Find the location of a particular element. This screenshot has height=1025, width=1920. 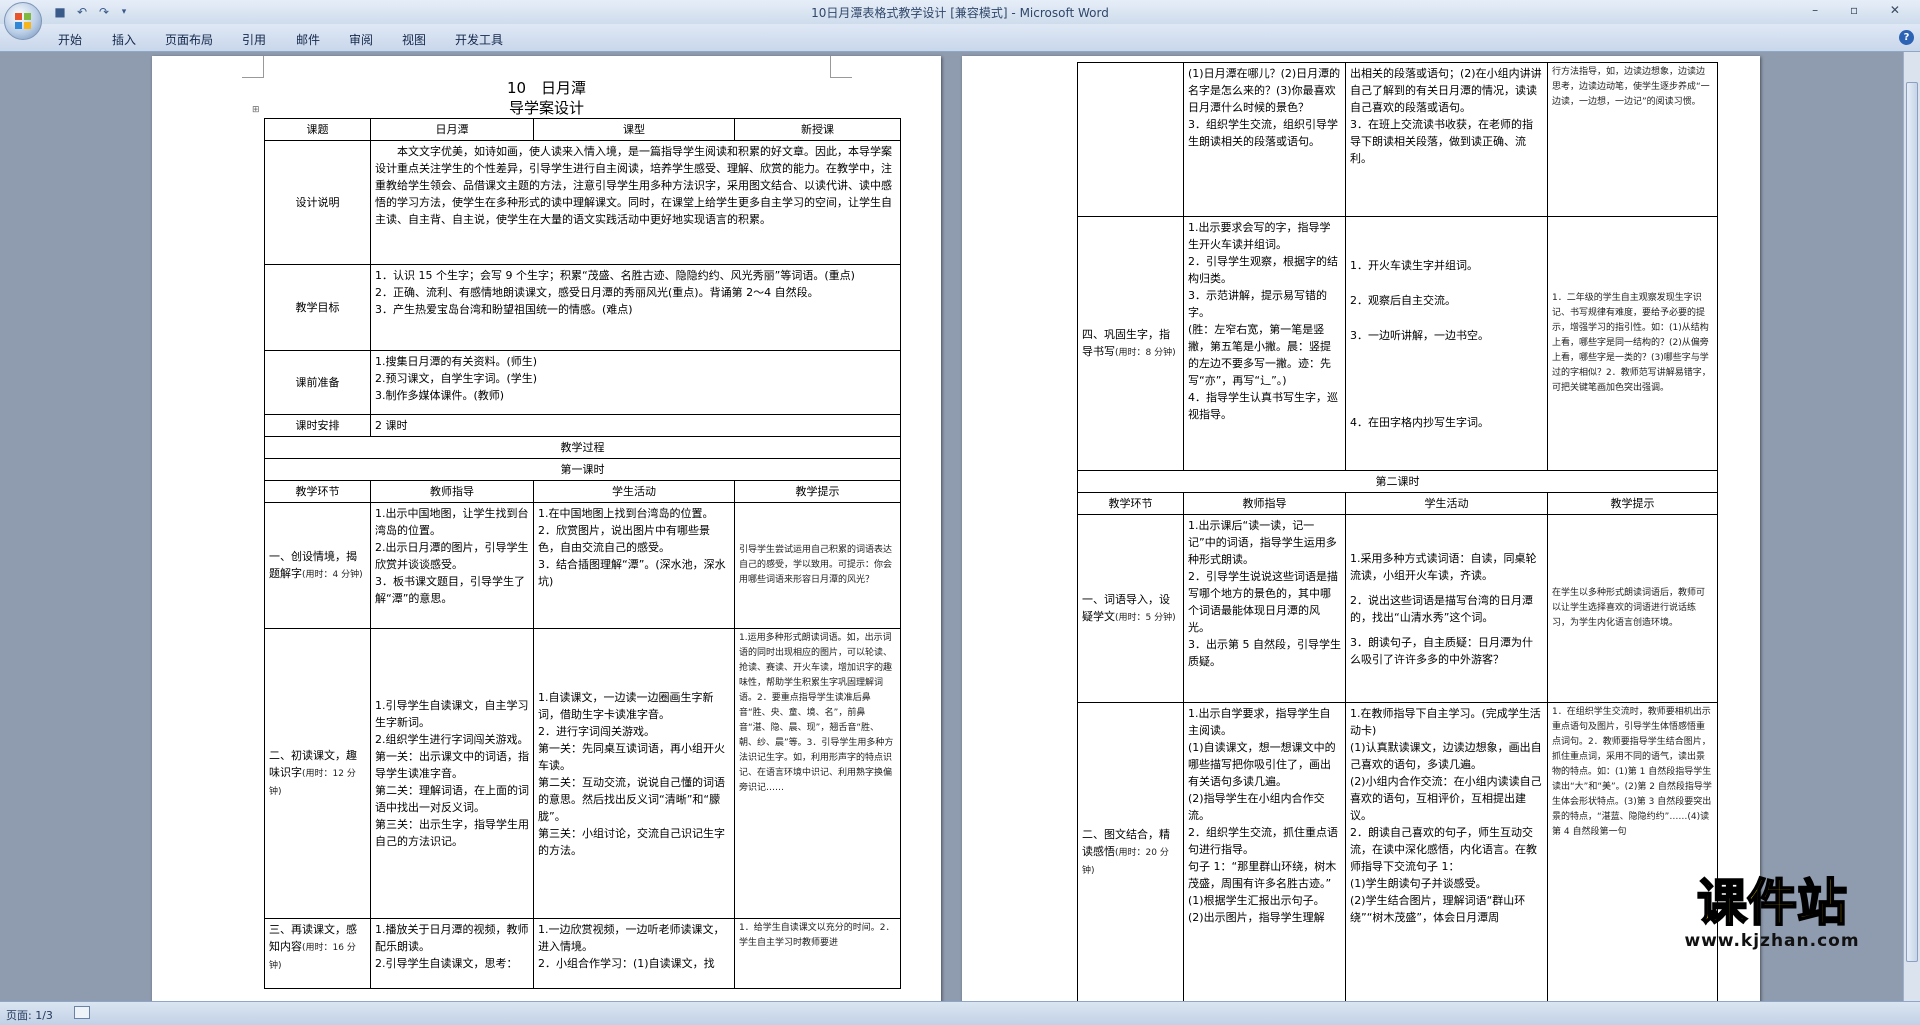

teacher-step: (1)自读课文，想一想课文中的哪些描写把你吸引住了，画出有关语句多读几遍。 is located at coordinates (1262, 764).